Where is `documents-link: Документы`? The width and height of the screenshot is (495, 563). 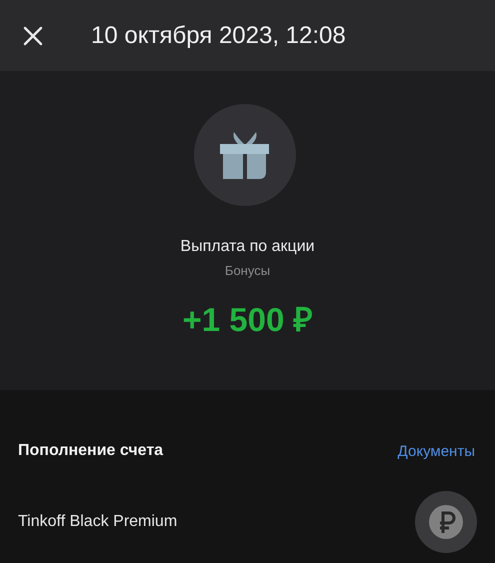 documents-link: Документы is located at coordinates (436, 451).